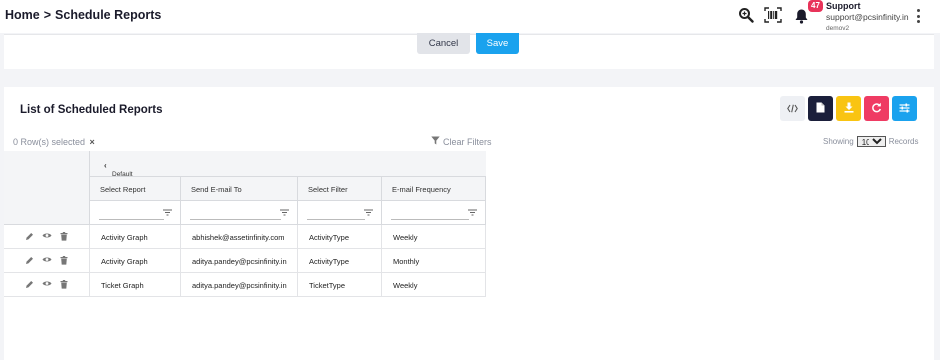 The width and height of the screenshot is (940, 360). I want to click on refresh-button, so click(876, 108).